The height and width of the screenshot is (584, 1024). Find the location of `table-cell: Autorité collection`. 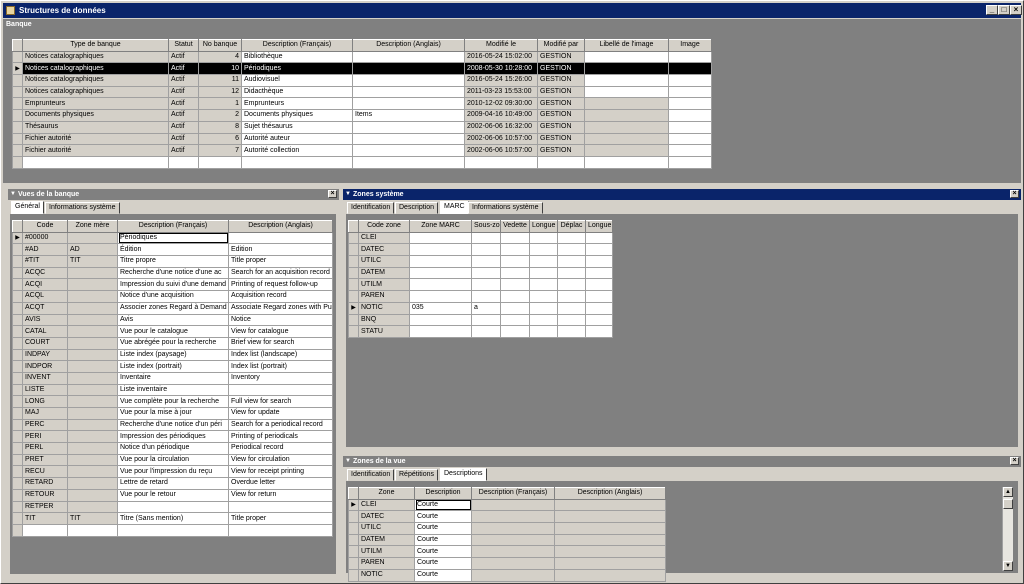

table-cell: Autorité collection is located at coordinates (297, 150).